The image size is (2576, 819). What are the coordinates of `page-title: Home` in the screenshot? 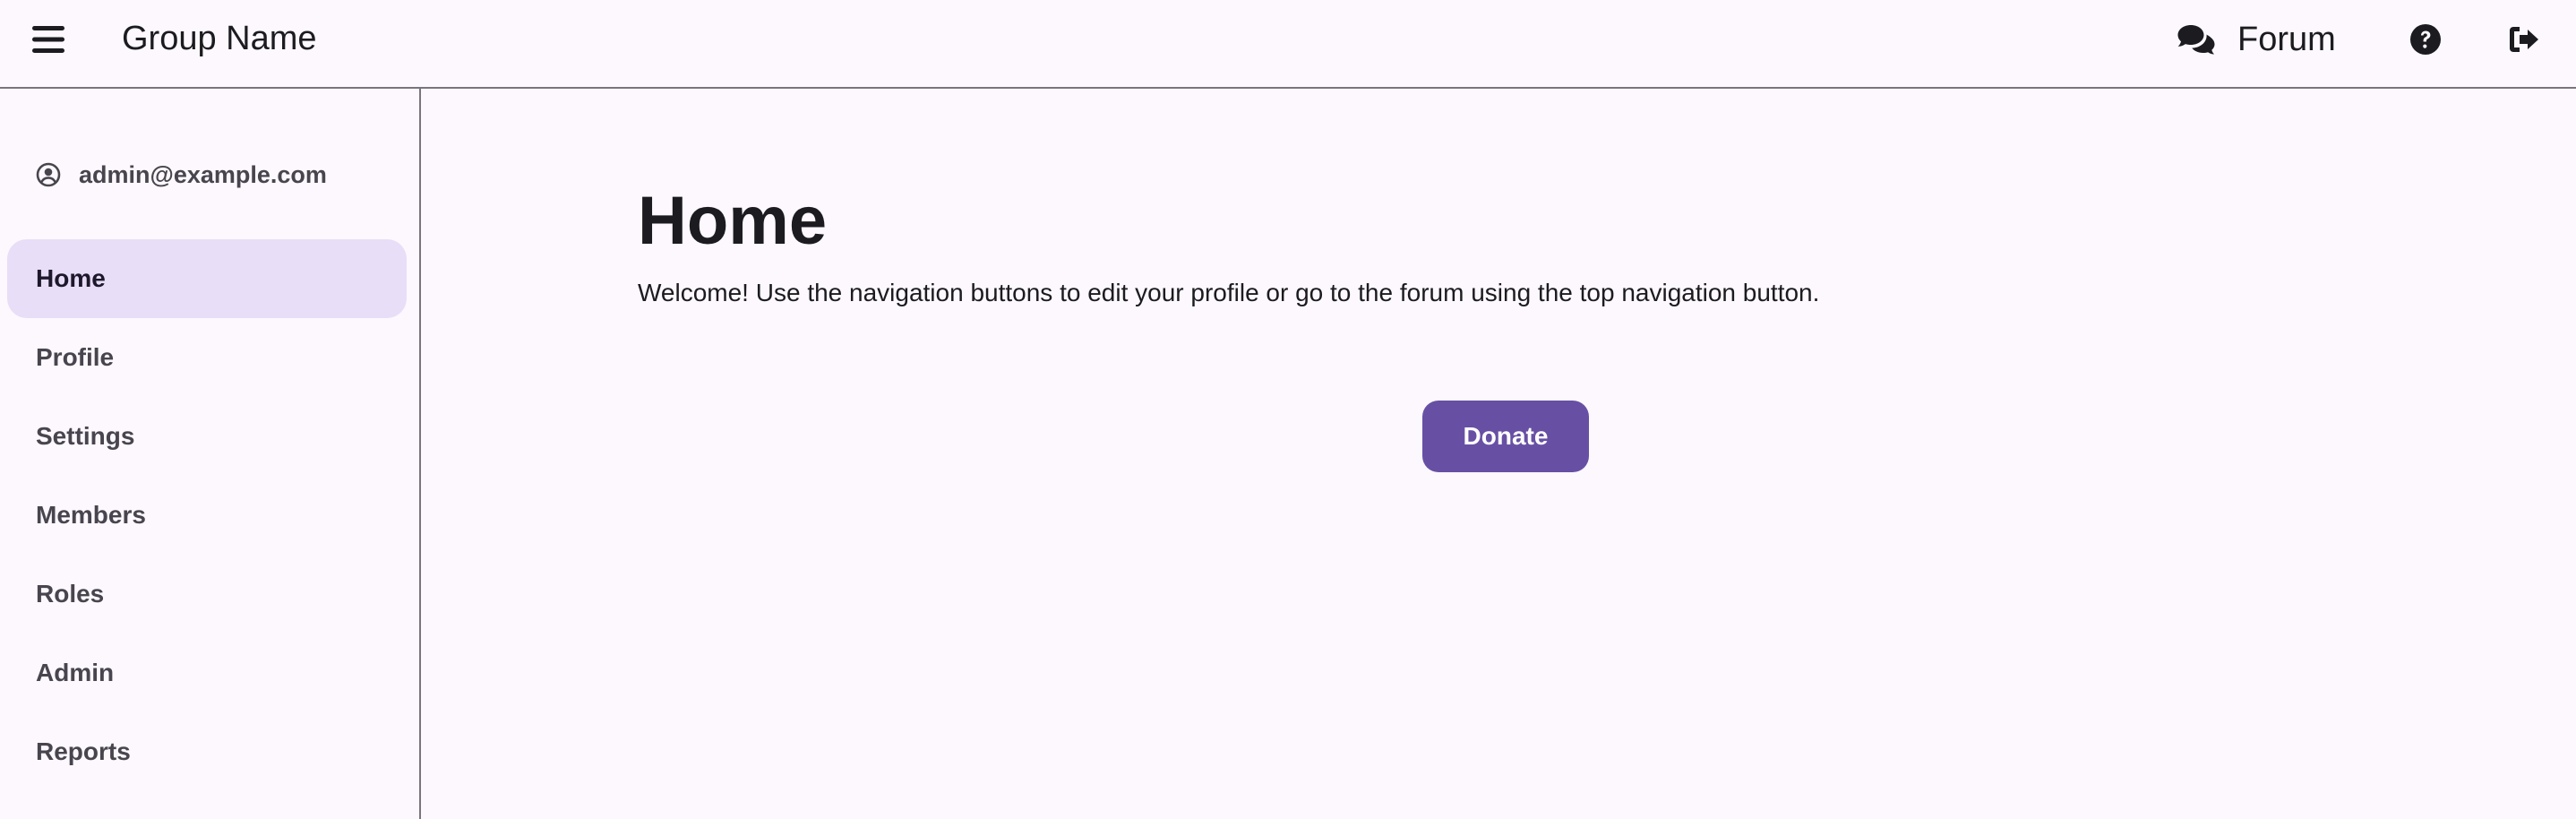 It's located at (733, 221).